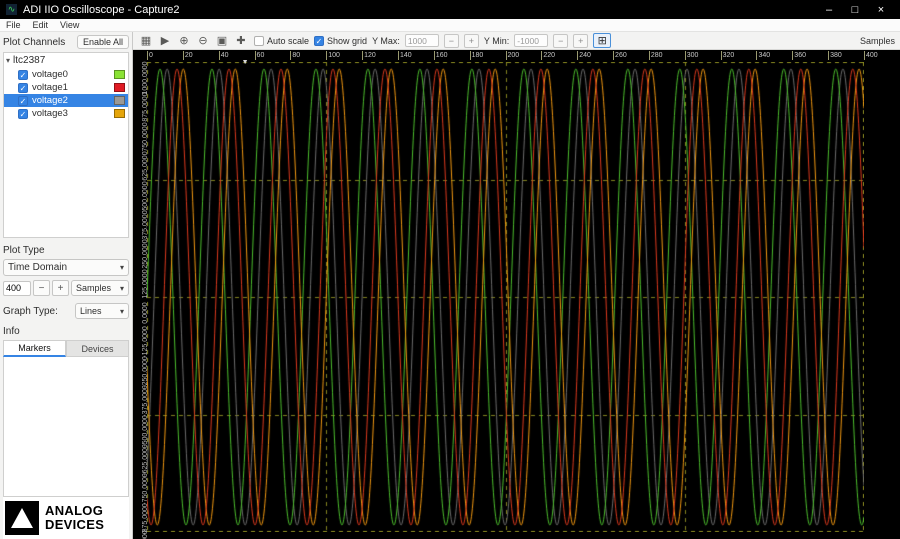 The image size is (900, 539). I want to click on channel-label: voltage3, so click(50, 113).